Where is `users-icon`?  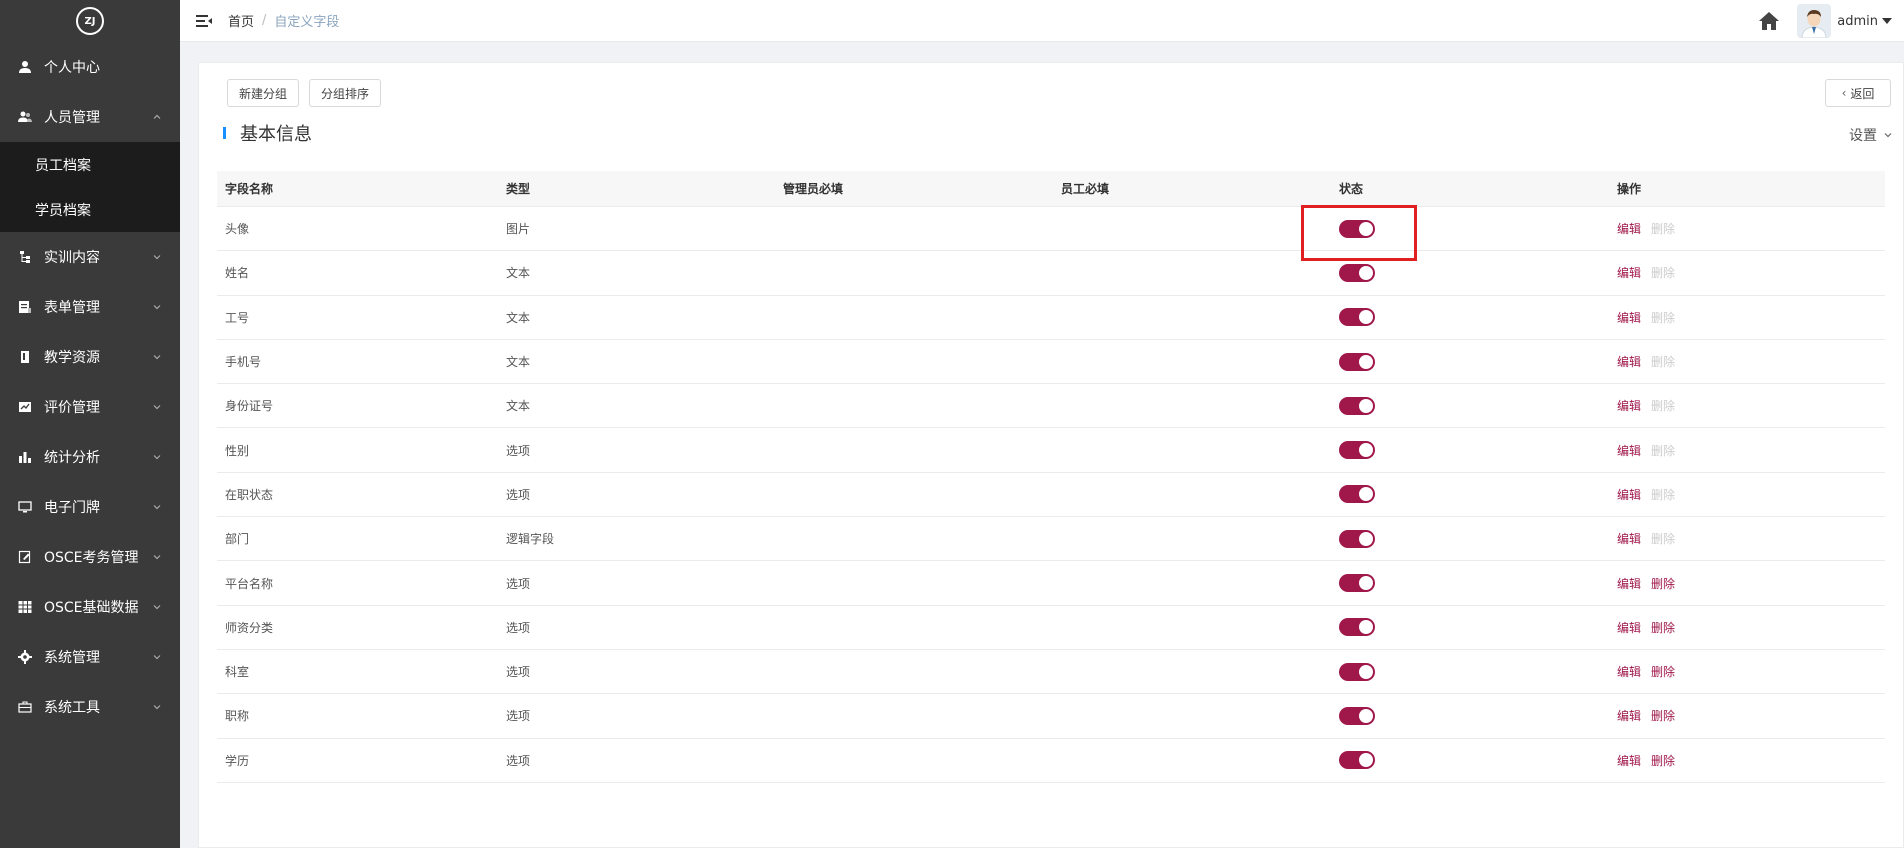
users-icon is located at coordinates (25, 117).